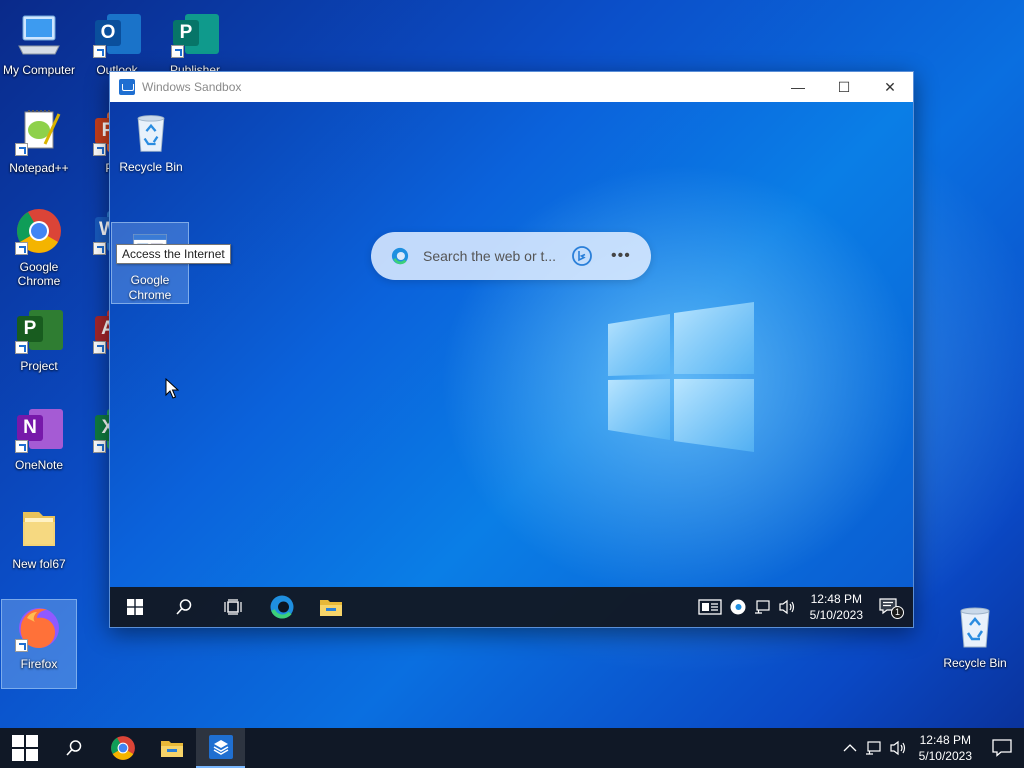 Image resolution: width=1024 pixels, height=768 pixels. I want to click on desktop-icon-label: OneNote, so click(39, 465).